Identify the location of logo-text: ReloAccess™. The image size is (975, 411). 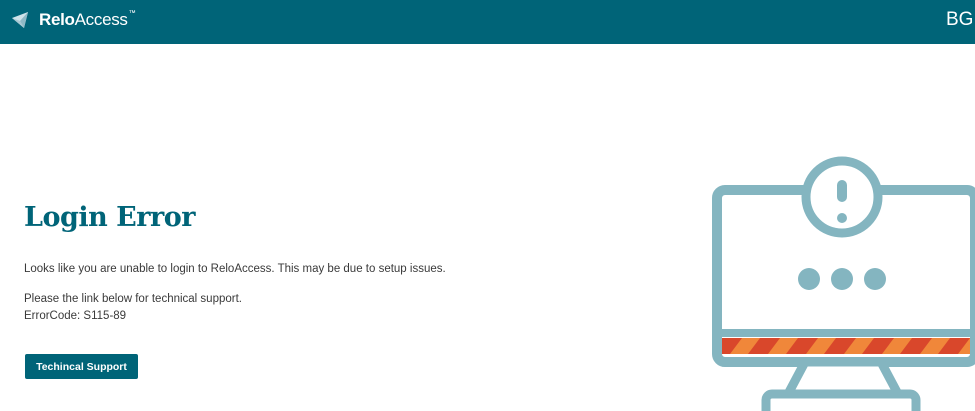
(87, 19).